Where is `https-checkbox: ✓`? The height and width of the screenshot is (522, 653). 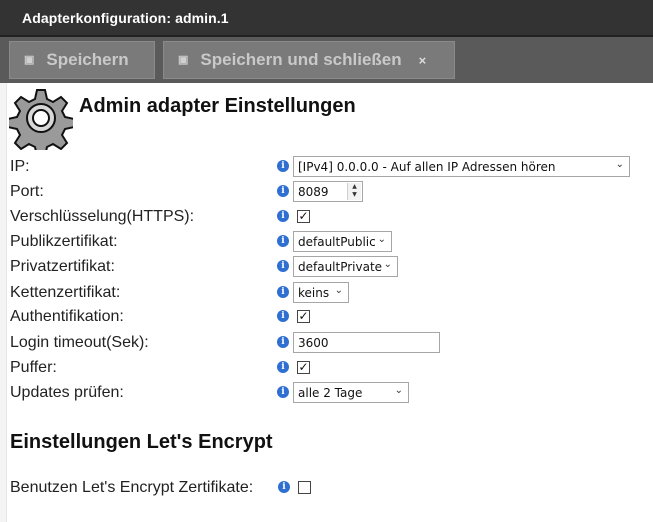
https-checkbox: ✓ is located at coordinates (303, 216).